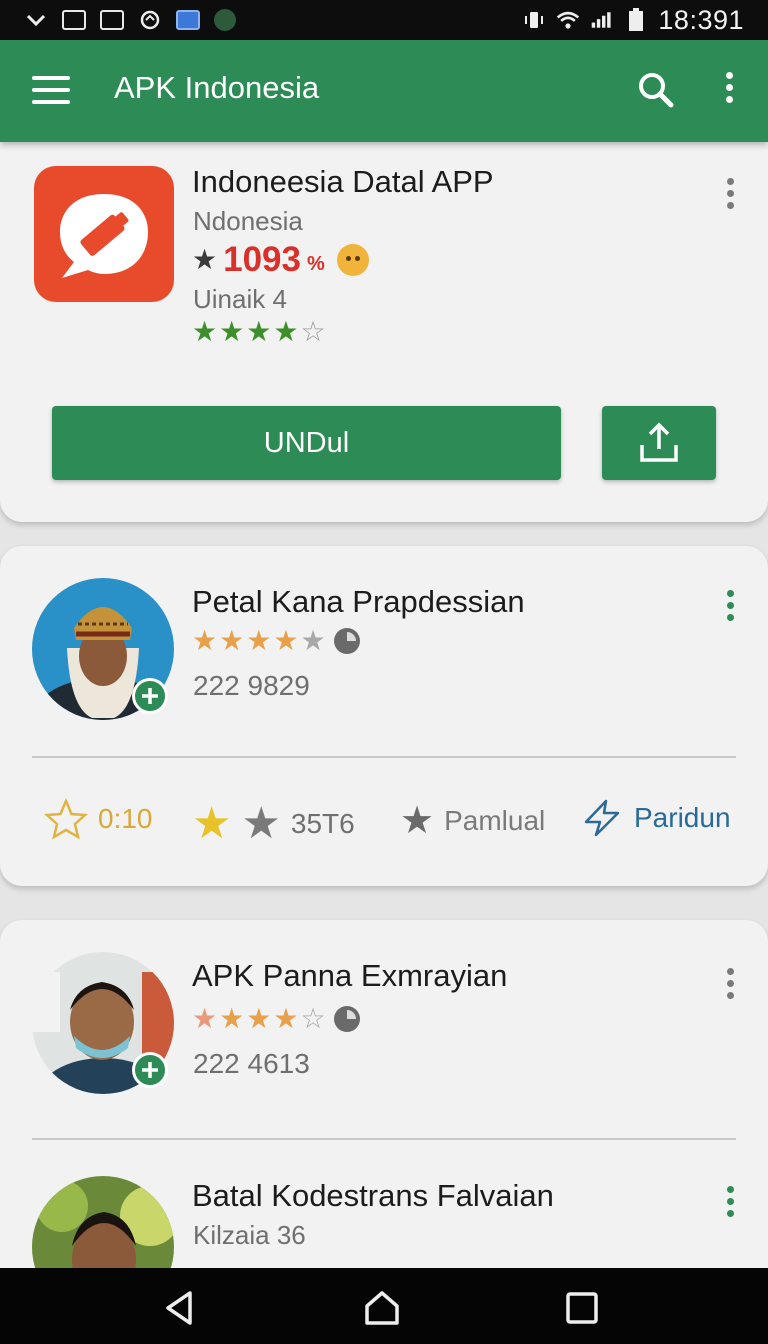 Image resolution: width=768 pixels, height=1344 pixels. What do you see at coordinates (251, 1063) in the screenshot?
I see `app-count: 222 4613` at bounding box center [251, 1063].